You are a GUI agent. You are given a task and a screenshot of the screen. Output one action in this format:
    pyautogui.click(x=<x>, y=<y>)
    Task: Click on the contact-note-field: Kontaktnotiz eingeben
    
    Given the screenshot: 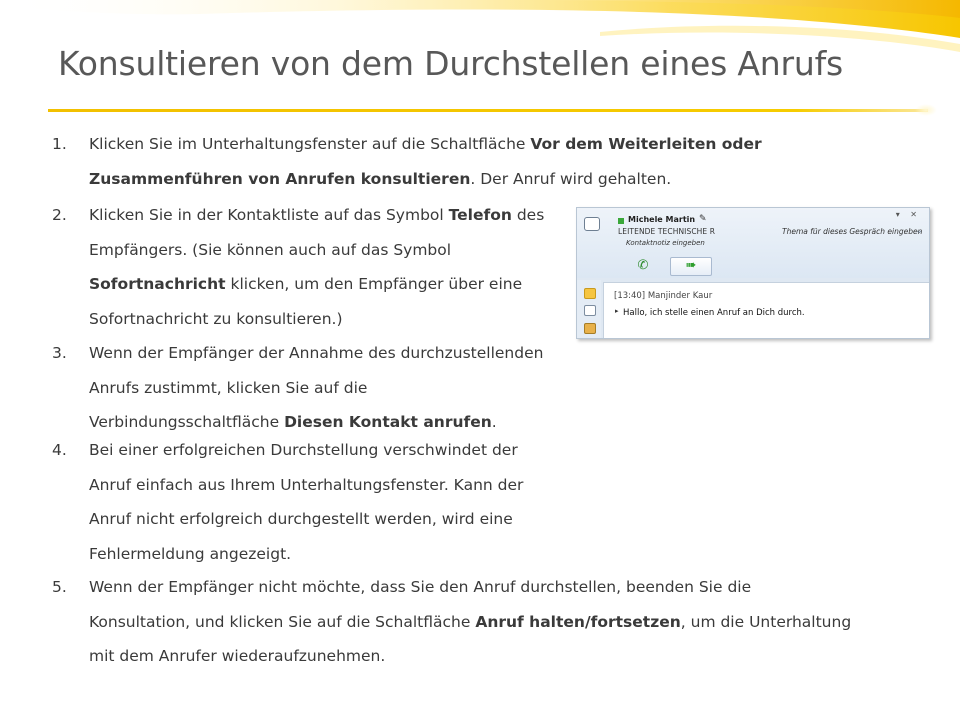 What is the action you would take?
    pyautogui.click(x=665, y=243)
    